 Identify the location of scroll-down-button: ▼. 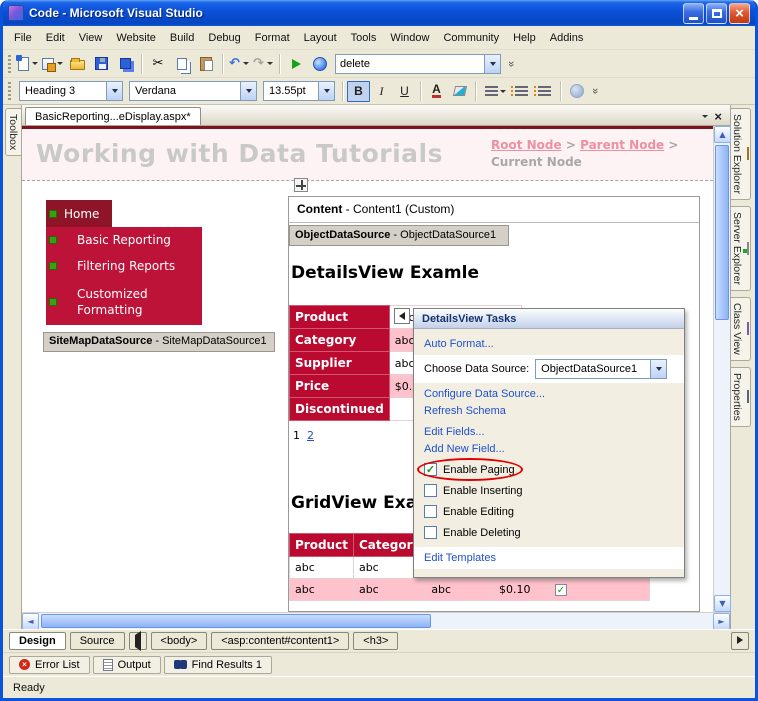
(722, 603).